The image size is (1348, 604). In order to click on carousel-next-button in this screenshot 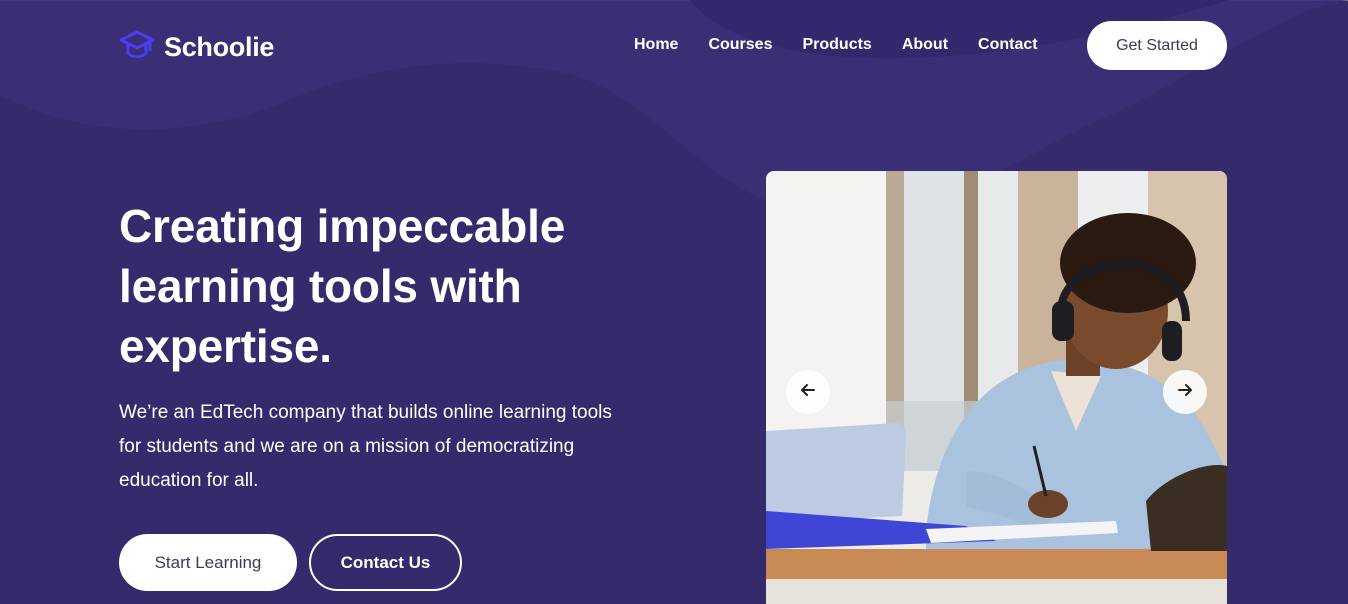, I will do `click(1185, 392)`.